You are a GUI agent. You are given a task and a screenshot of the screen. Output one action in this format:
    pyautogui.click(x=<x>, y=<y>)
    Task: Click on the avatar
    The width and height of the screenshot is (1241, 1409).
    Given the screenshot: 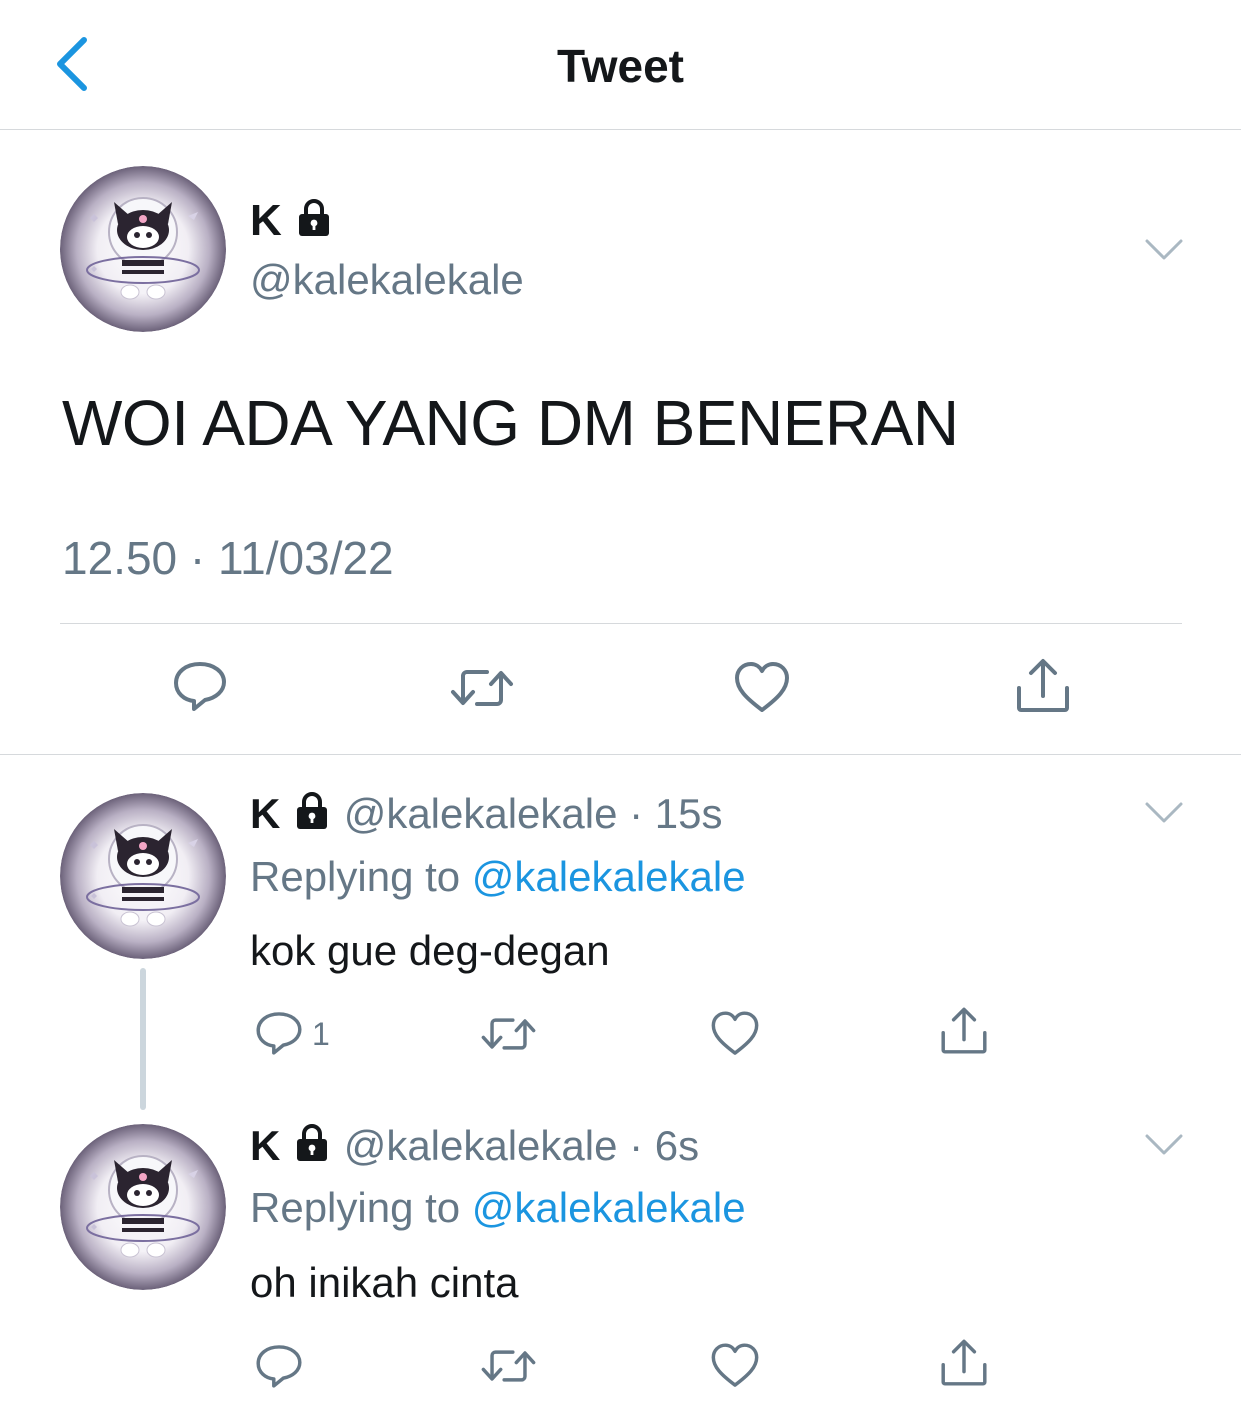 What is the action you would take?
    pyautogui.click(x=143, y=249)
    